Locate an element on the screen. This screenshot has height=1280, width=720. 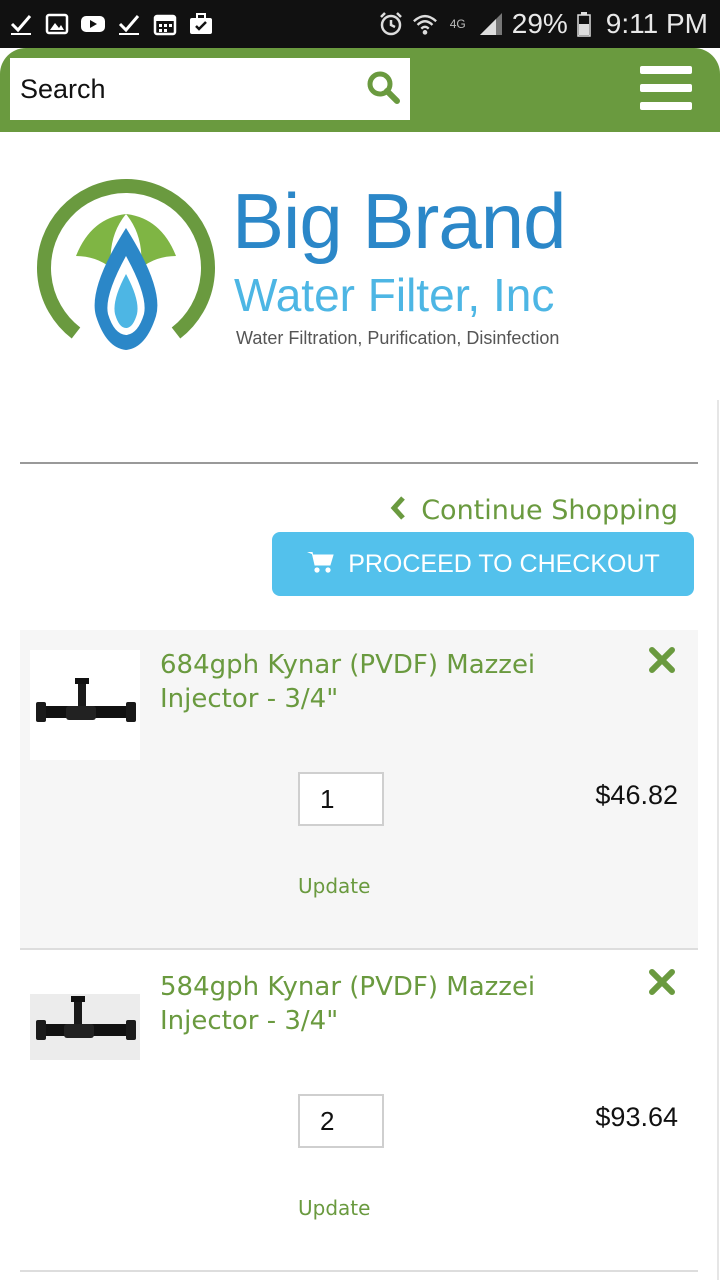
cart-icon is located at coordinates (320, 564).